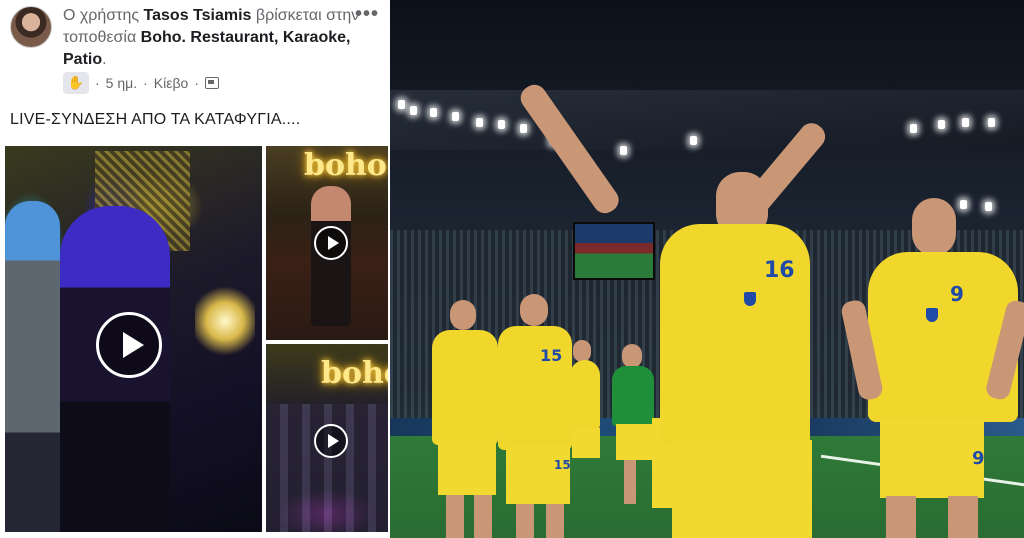 The image size is (1024, 538). Describe the element at coordinates (121, 83) in the screenshot. I see `post-time: 5 ημ.` at that location.